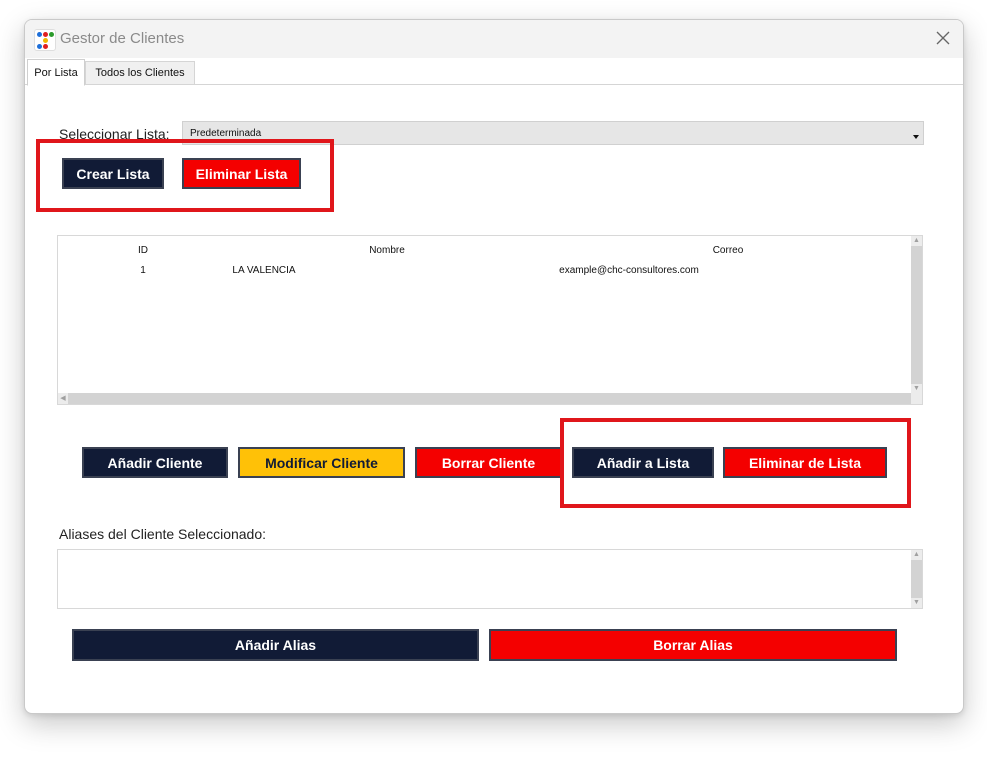 This screenshot has height=765, width=987. I want to click on table-cell-correo: example@chc-consultores.com, so click(629, 270).